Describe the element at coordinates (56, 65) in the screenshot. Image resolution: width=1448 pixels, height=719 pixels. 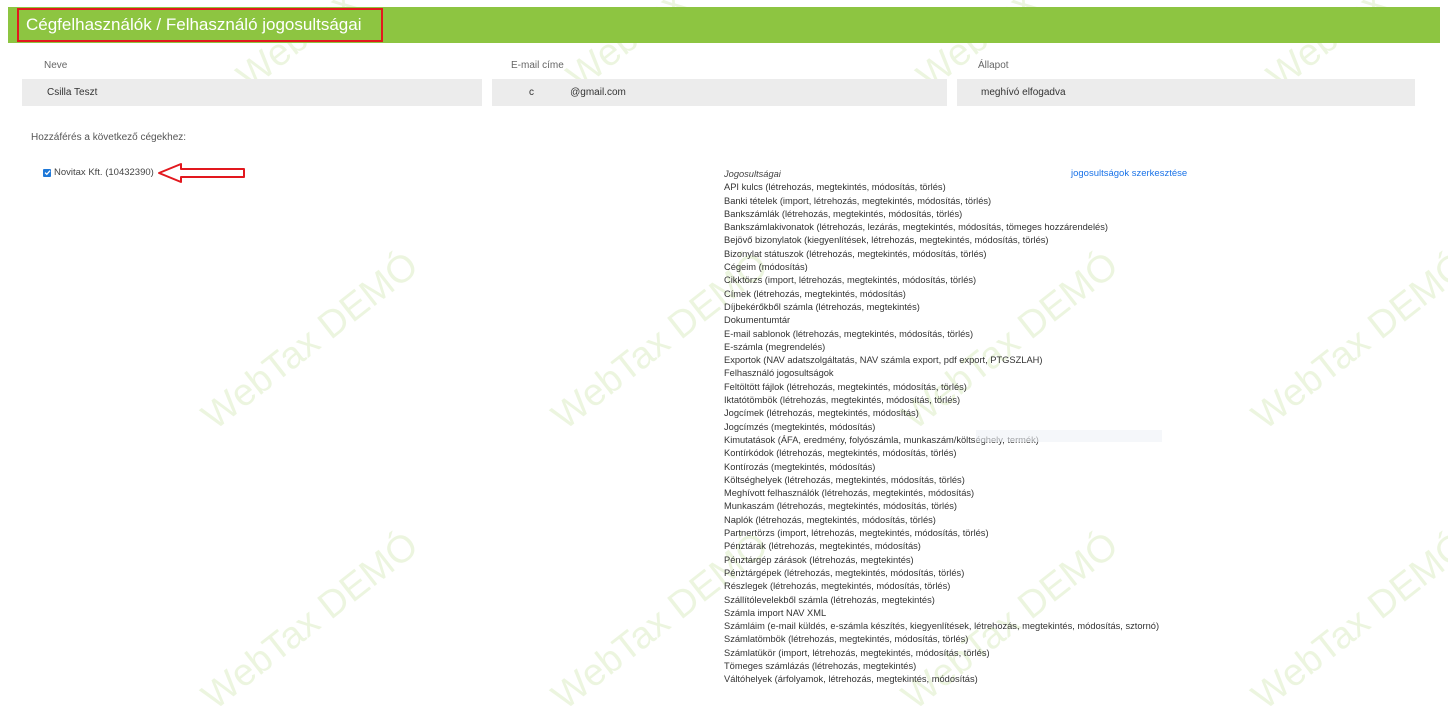
I see `name-label: Neve` at that location.